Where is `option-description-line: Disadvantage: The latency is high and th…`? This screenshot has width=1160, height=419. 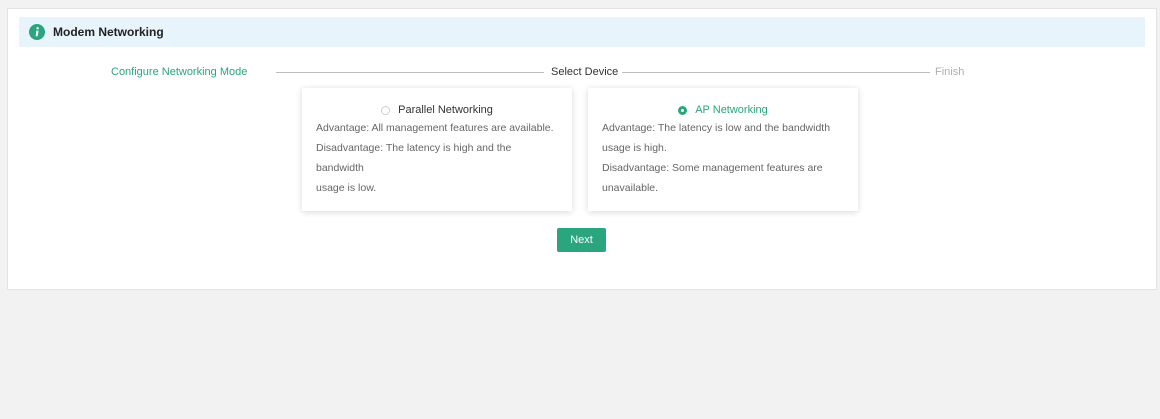 option-description-line: Disadvantage: The latency is high and th… is located at coordinates (414, 158).